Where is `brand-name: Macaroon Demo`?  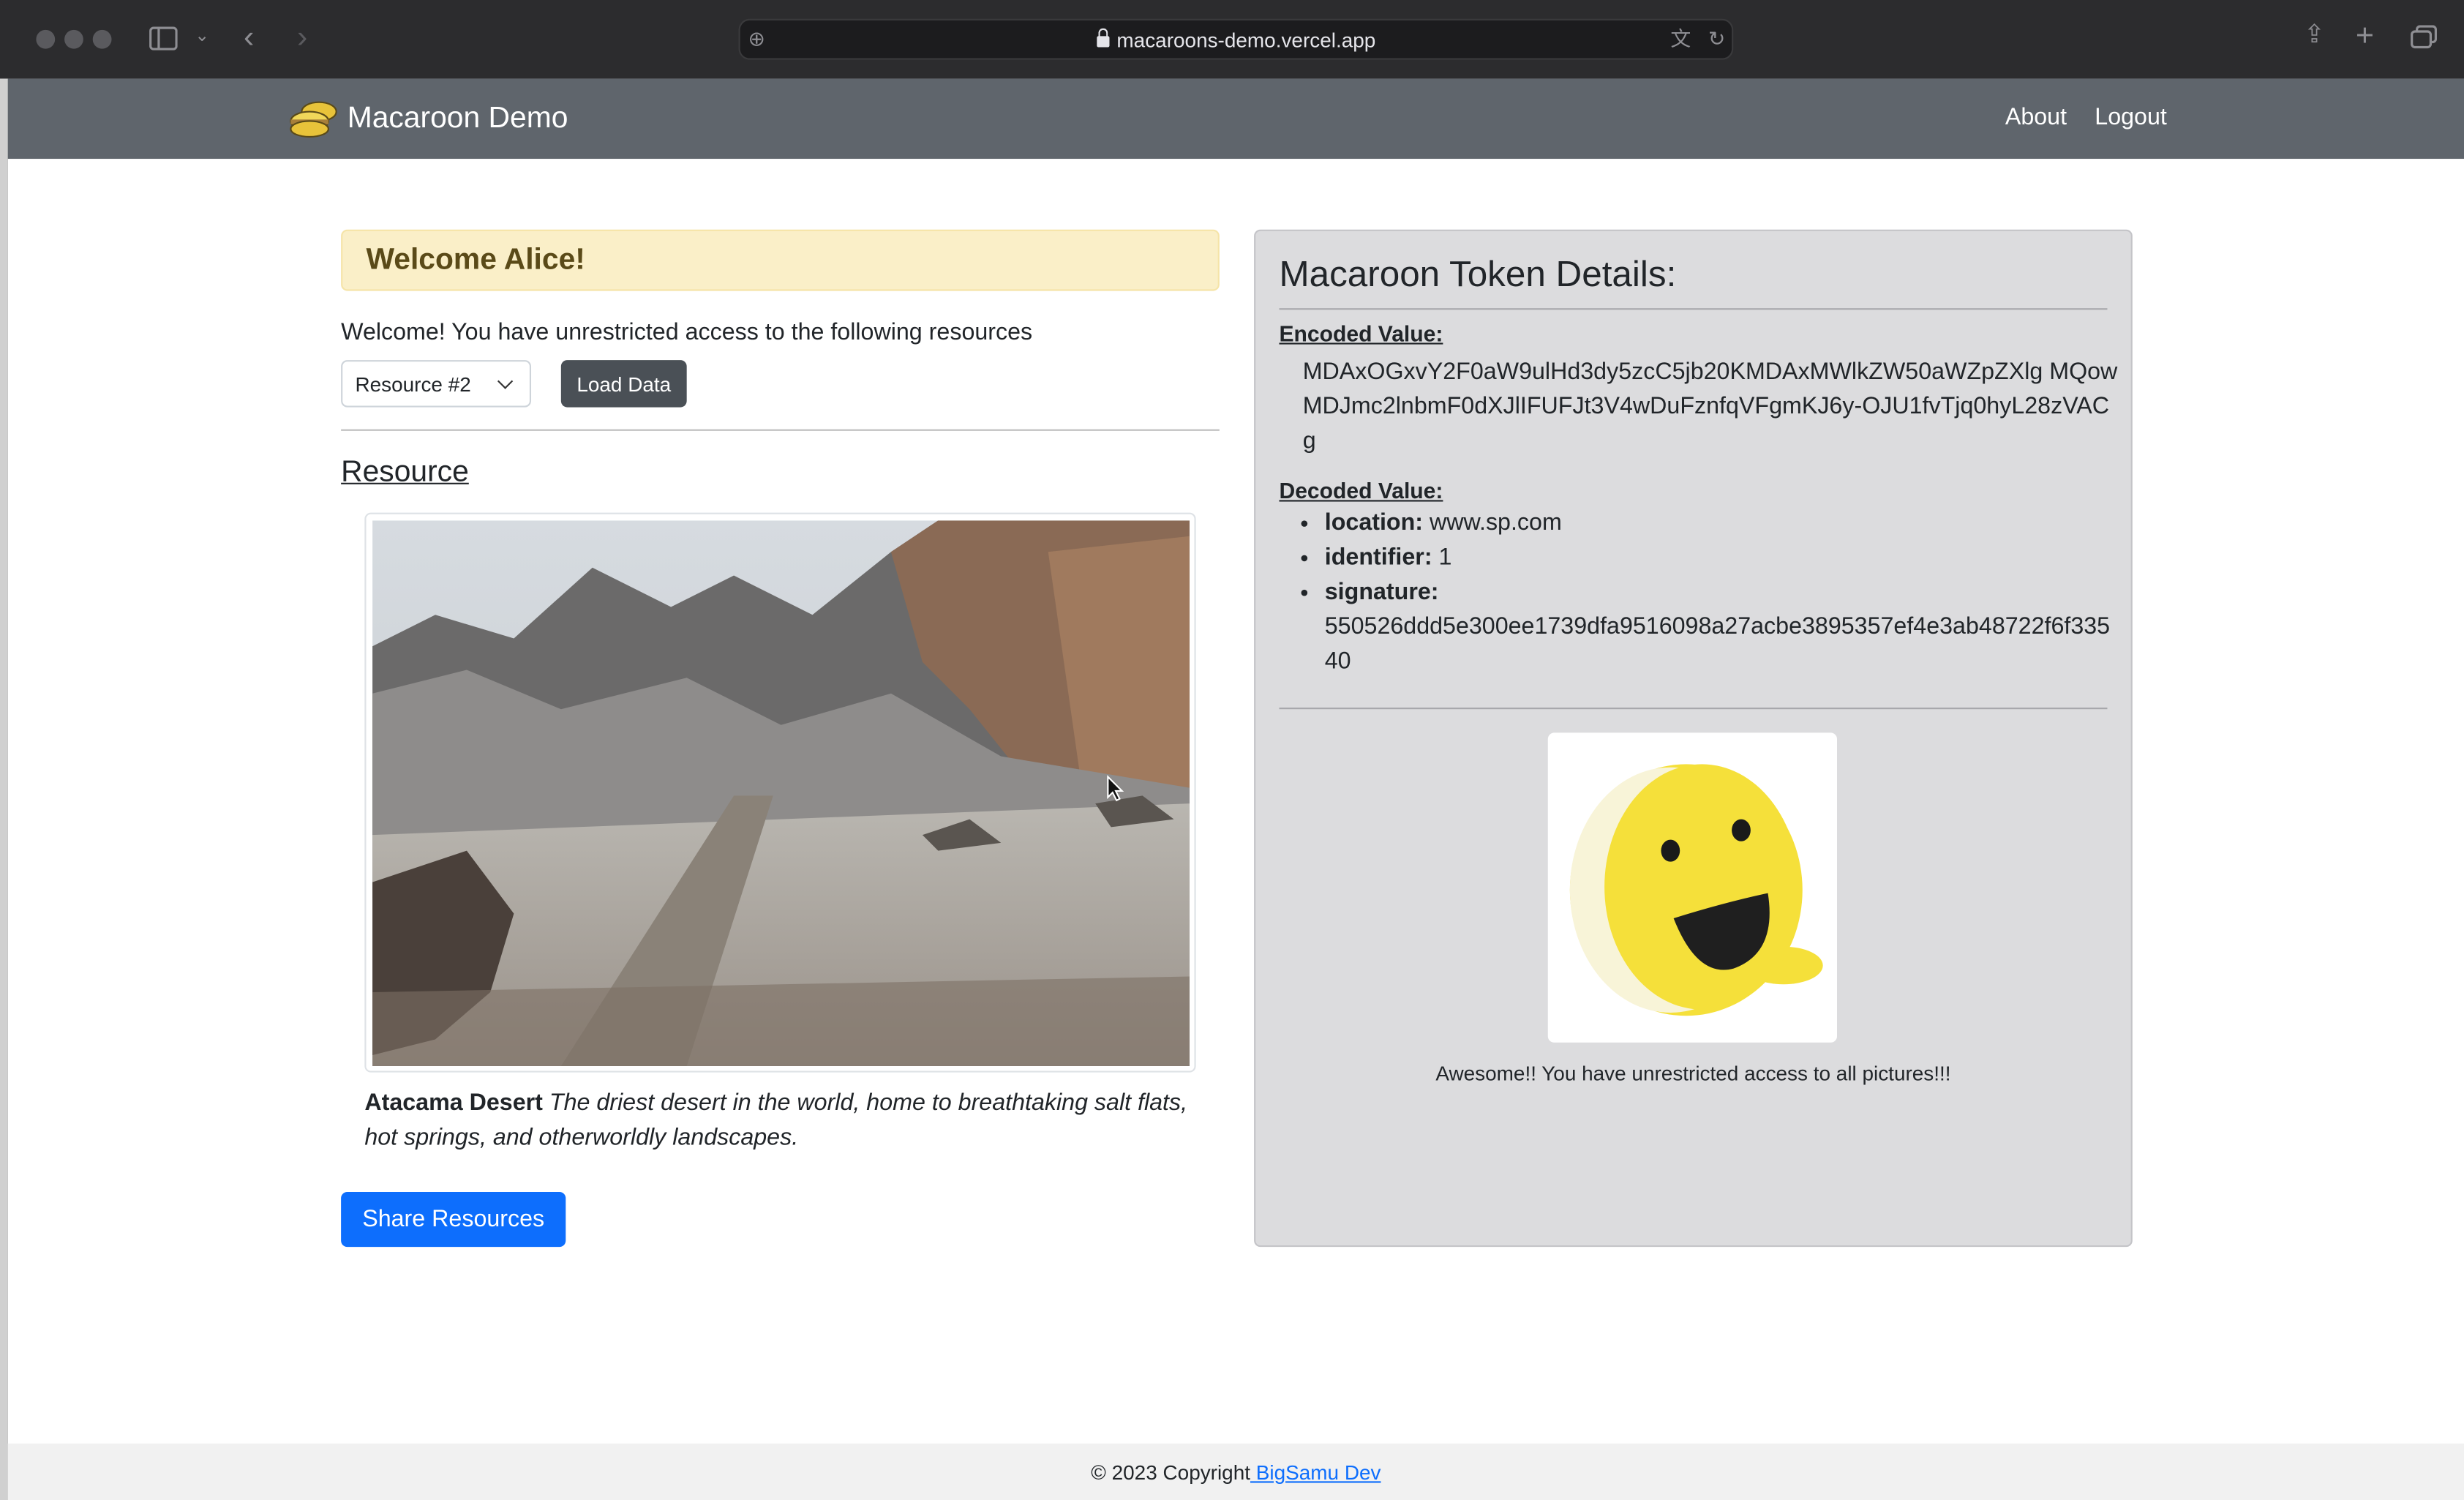
brand-name: Macaroon Demo is located at coordinates (457, 119).